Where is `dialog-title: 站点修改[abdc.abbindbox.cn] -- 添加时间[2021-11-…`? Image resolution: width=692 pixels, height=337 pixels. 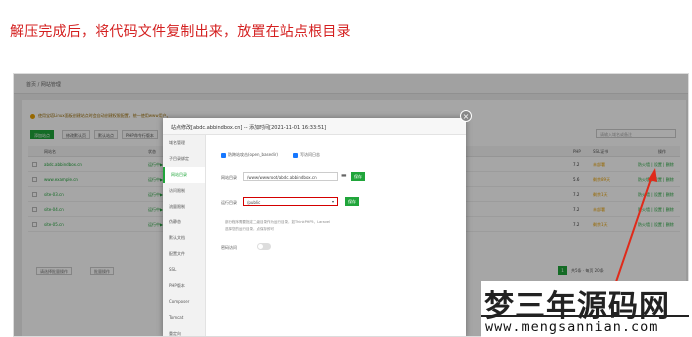 dialog-title: 站点修改[abdc.abbindbox.cn] -- 添加时间[2021-11-… is located at coordinates (314, 126).